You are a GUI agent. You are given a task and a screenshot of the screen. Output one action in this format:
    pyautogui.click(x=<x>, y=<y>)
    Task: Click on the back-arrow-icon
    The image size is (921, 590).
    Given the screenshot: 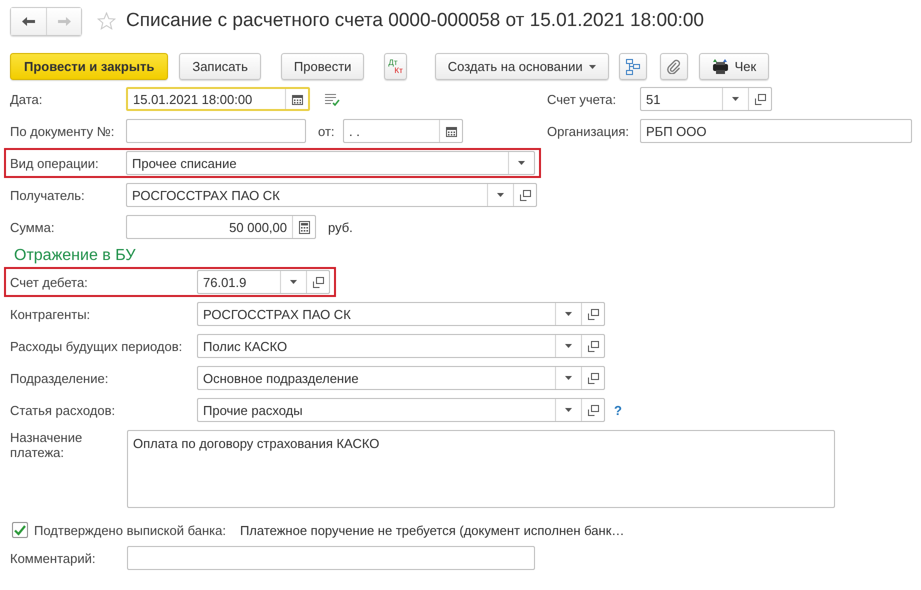 What is the action you would take?
    pyautogui.click(x=28, y=21)
    